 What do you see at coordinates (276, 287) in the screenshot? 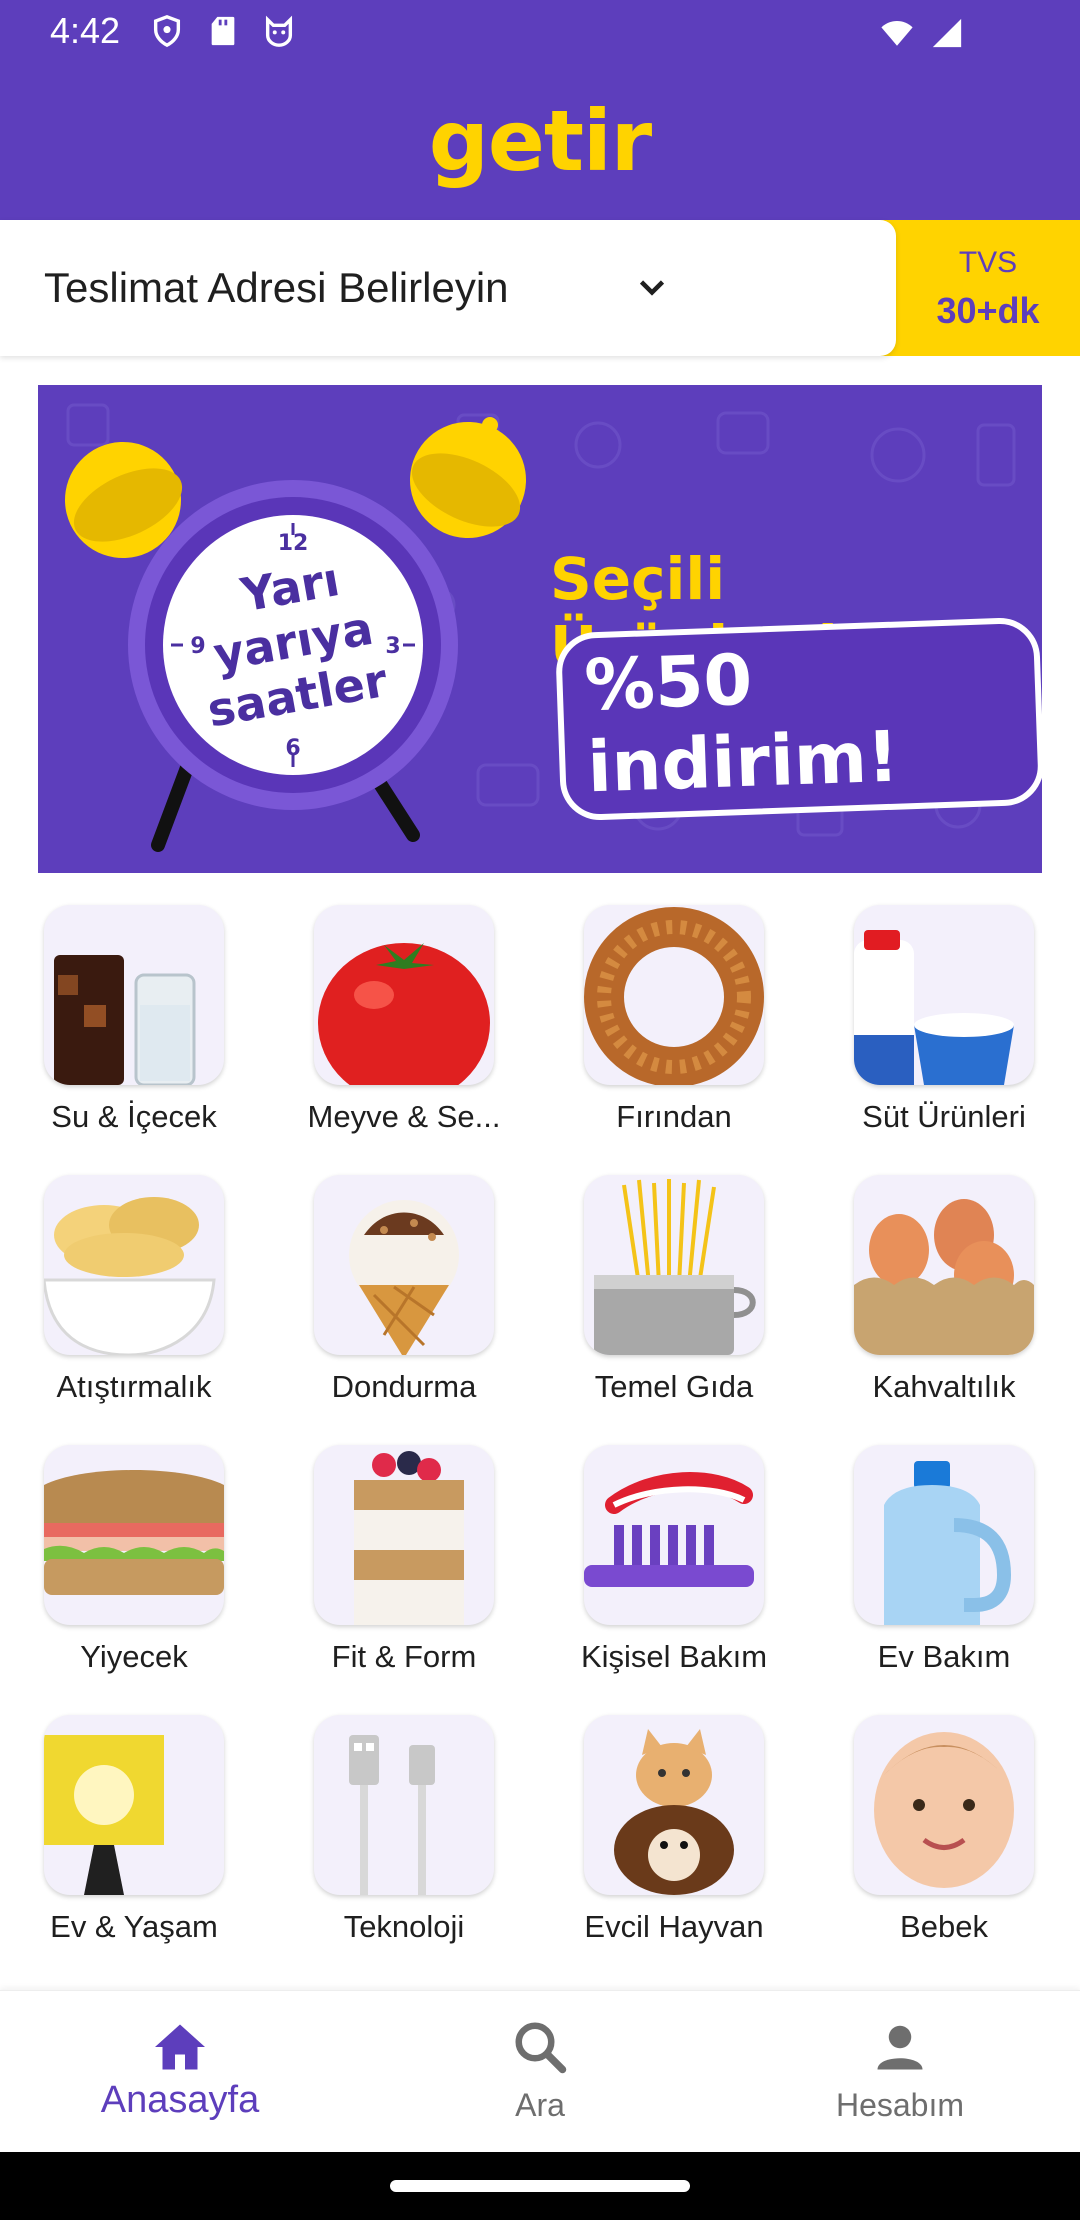
I see `address-label: Teslimat Adresi Belirleyin` at bounding box center [276, 287].